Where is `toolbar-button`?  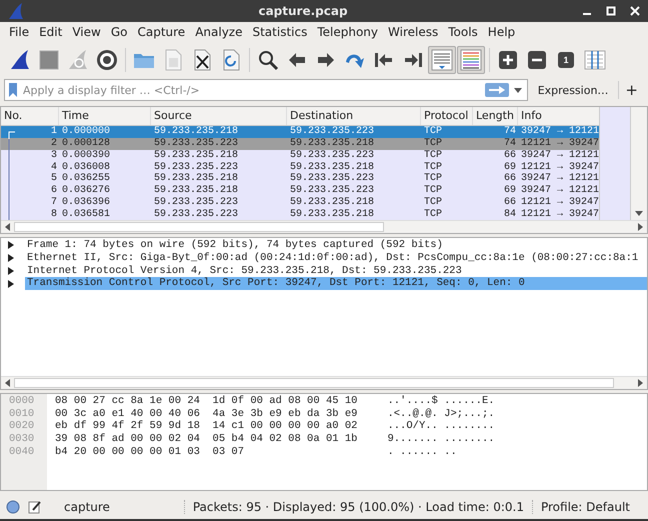
toolbar-button is located at coordinates (471, 60).